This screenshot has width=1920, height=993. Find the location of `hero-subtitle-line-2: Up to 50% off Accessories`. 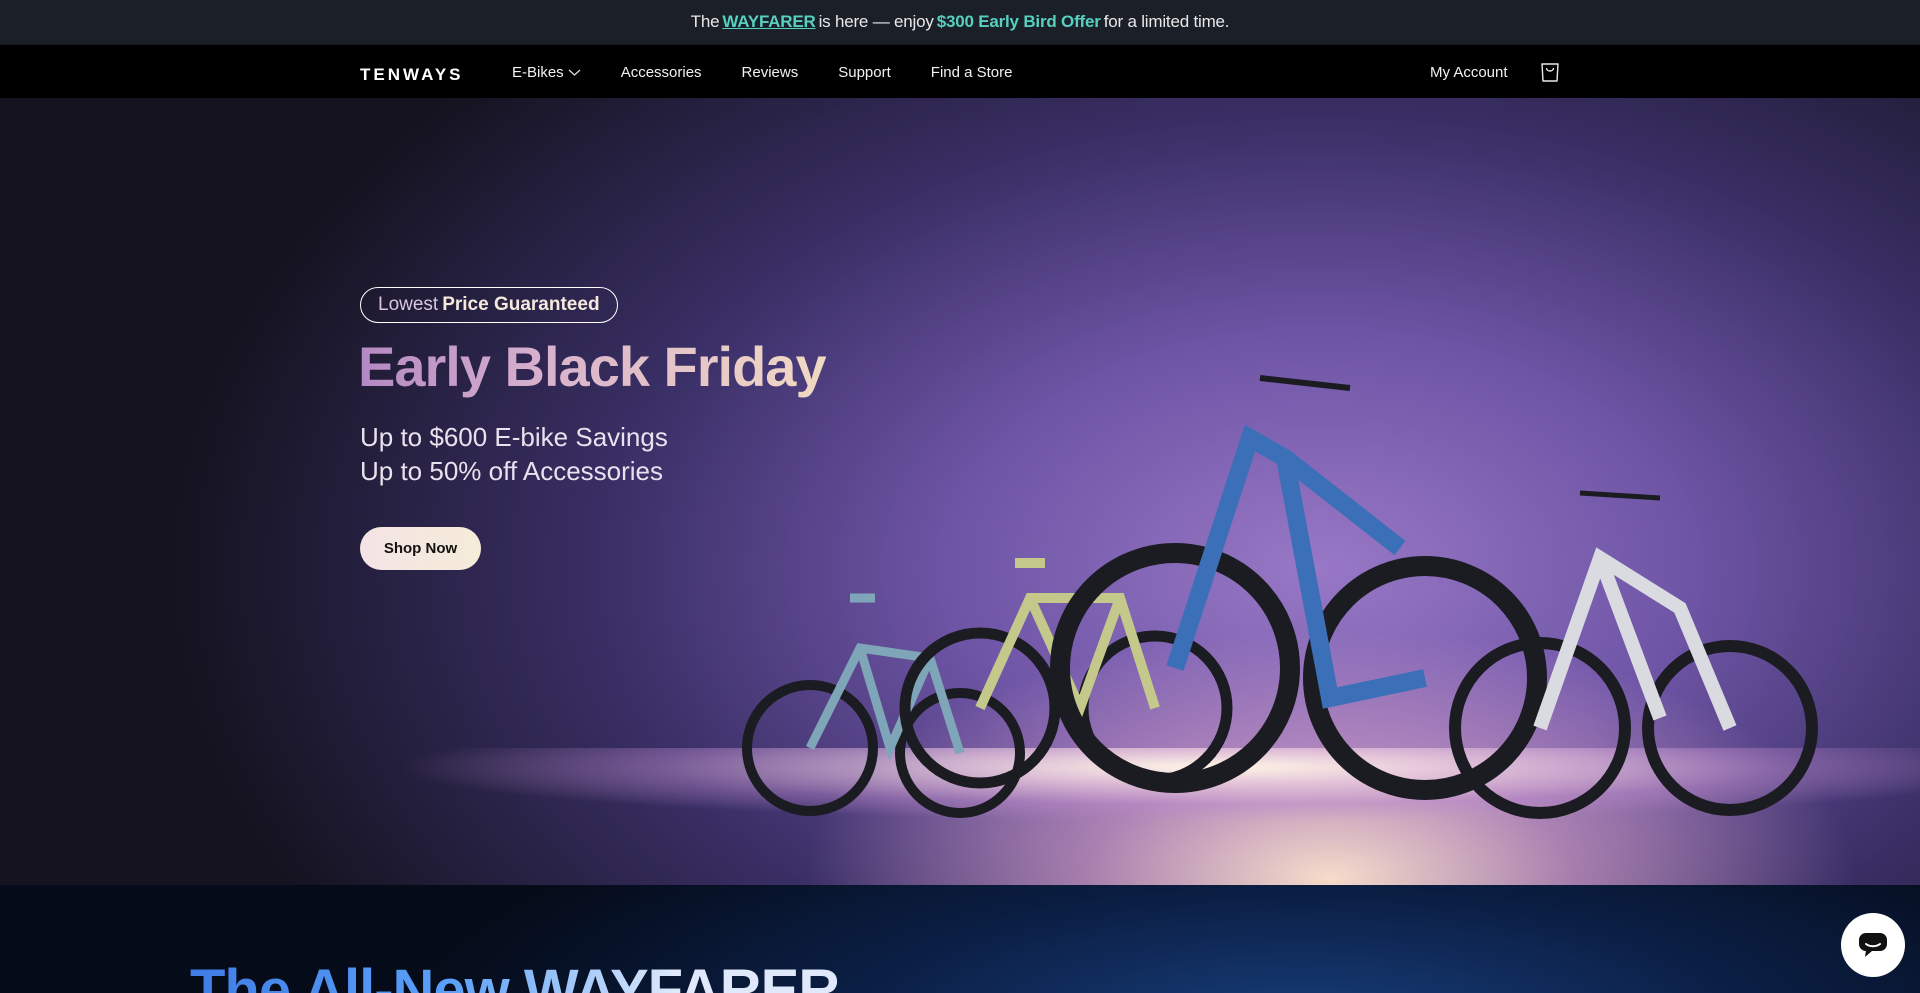

hero-subtitle-line-2: Up to 50% off Accessories is located at coordinates (512, 471).